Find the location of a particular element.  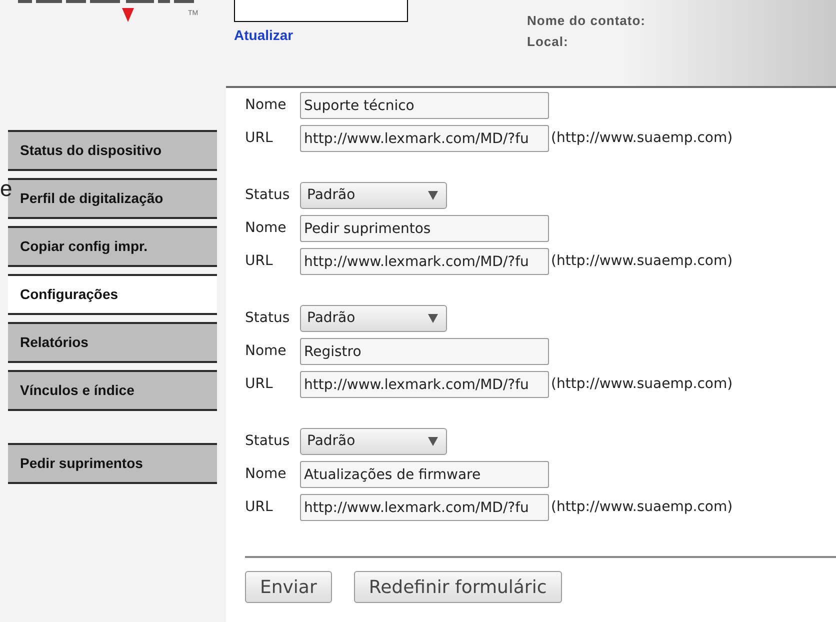

submit-button: Enviar is located at coordinates (288, 587).